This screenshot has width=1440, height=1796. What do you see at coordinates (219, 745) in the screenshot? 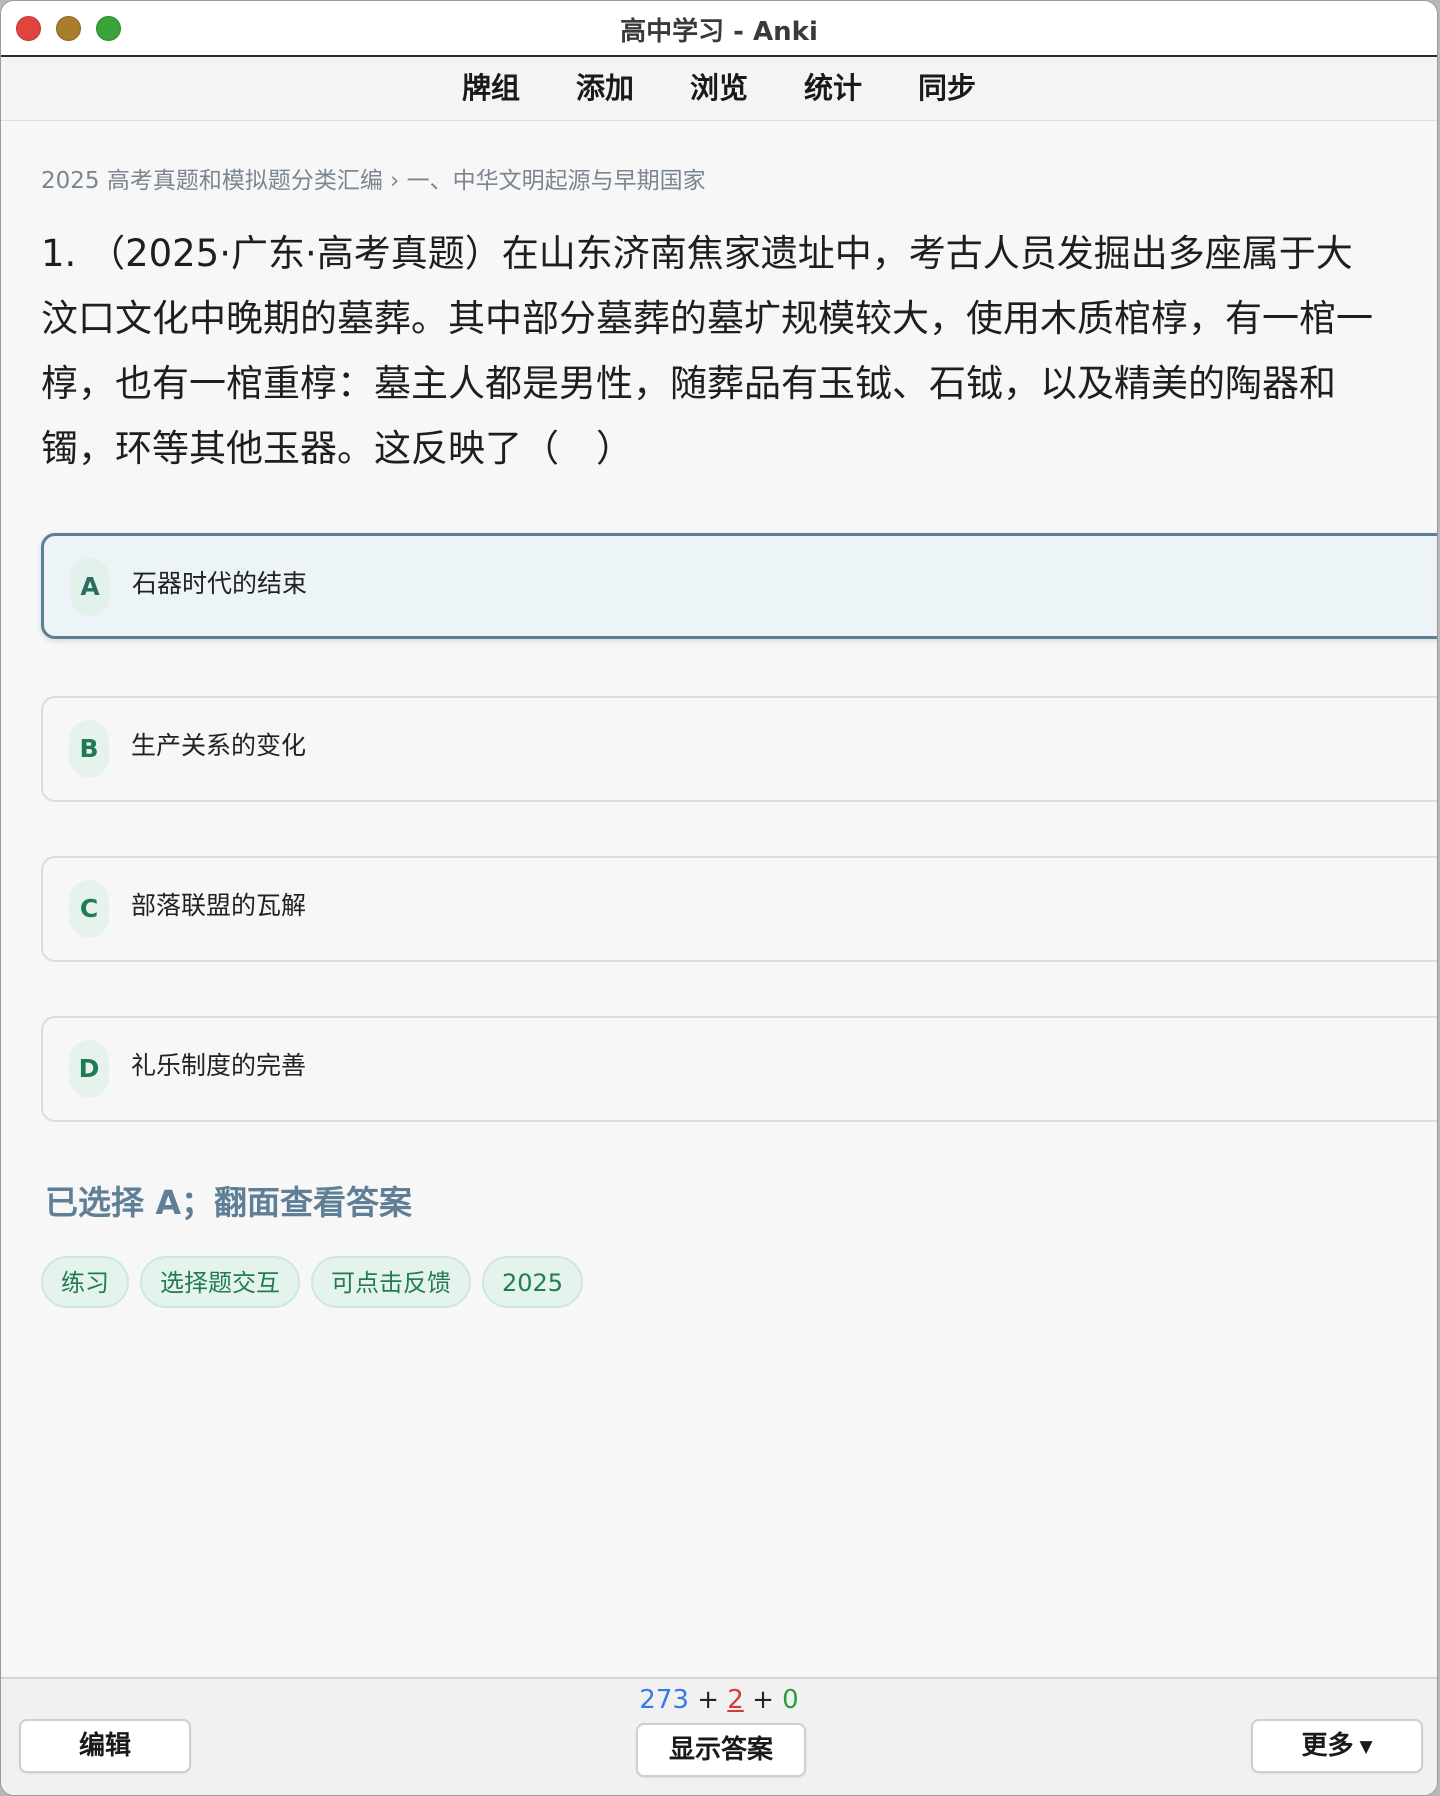
I see `option-text: 生产关系的变化` at bounding box center [219, 745].